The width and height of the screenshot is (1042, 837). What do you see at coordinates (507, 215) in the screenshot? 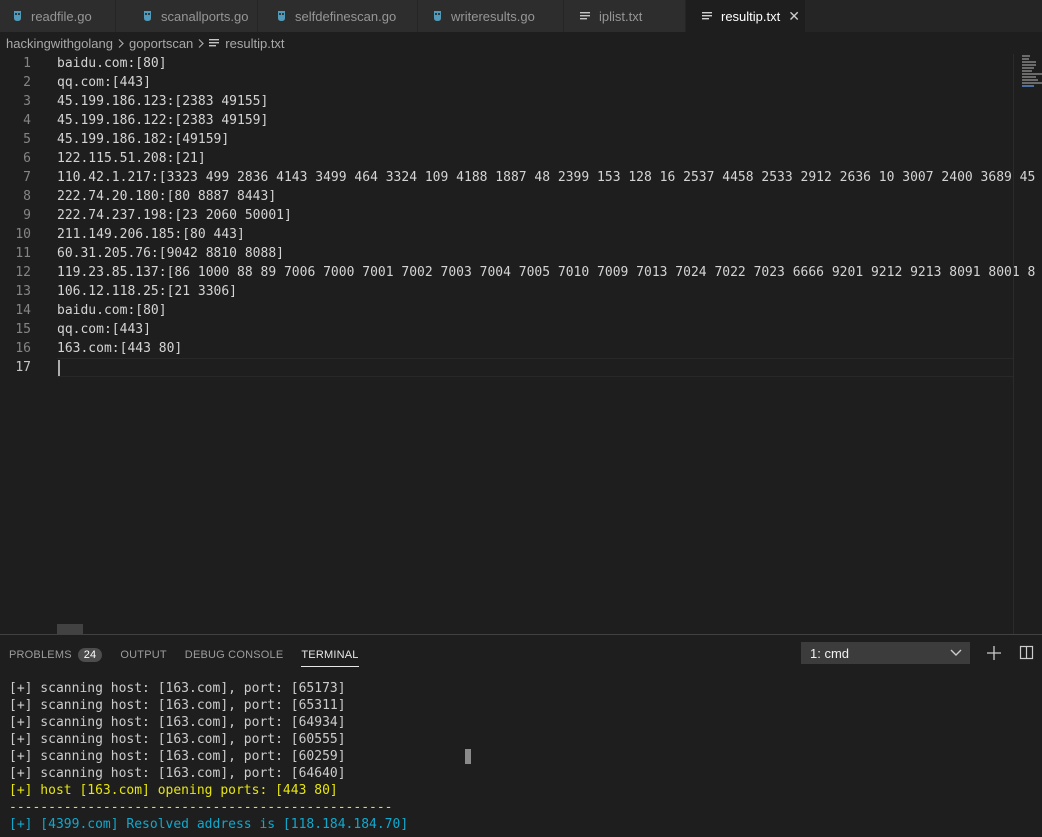
I see `editor-line: 9 222.74.237.198:[23 2060 50001]` at bounding box center [507, 215].